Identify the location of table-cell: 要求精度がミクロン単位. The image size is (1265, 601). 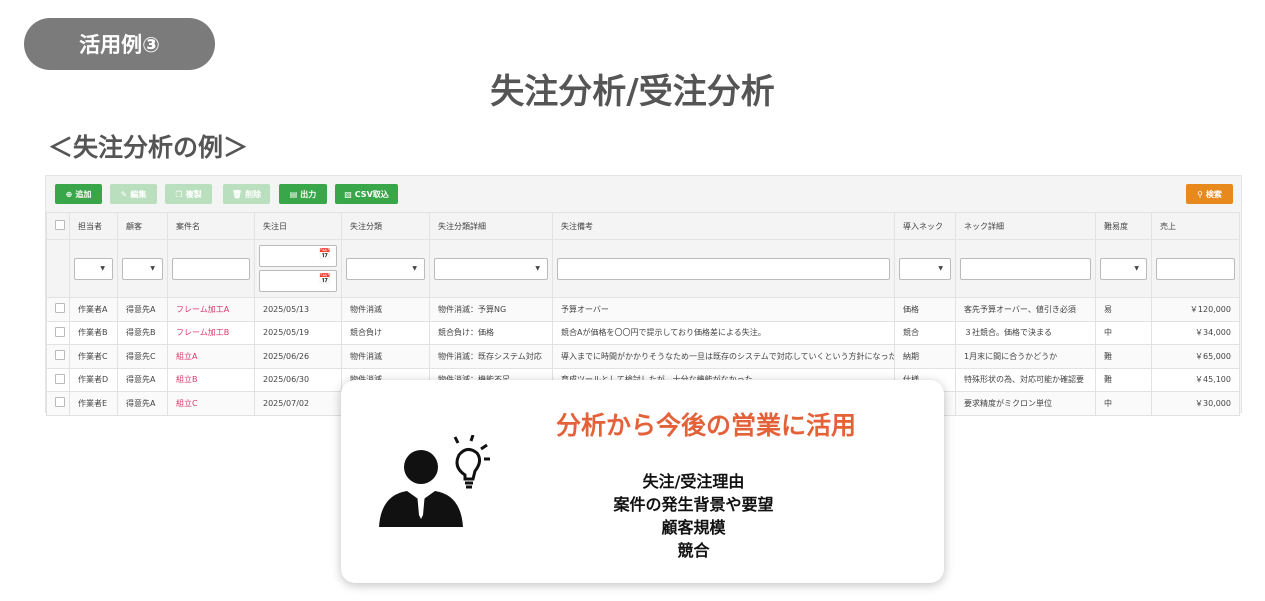
(1025, 403).